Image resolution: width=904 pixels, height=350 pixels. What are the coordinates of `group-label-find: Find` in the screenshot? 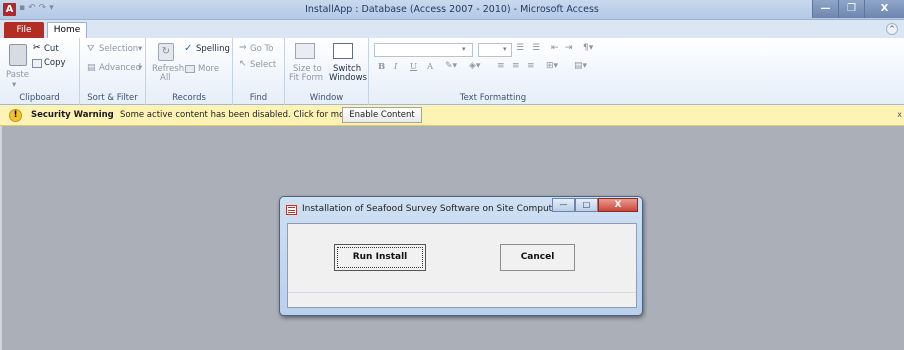 It's located at (258, 98).